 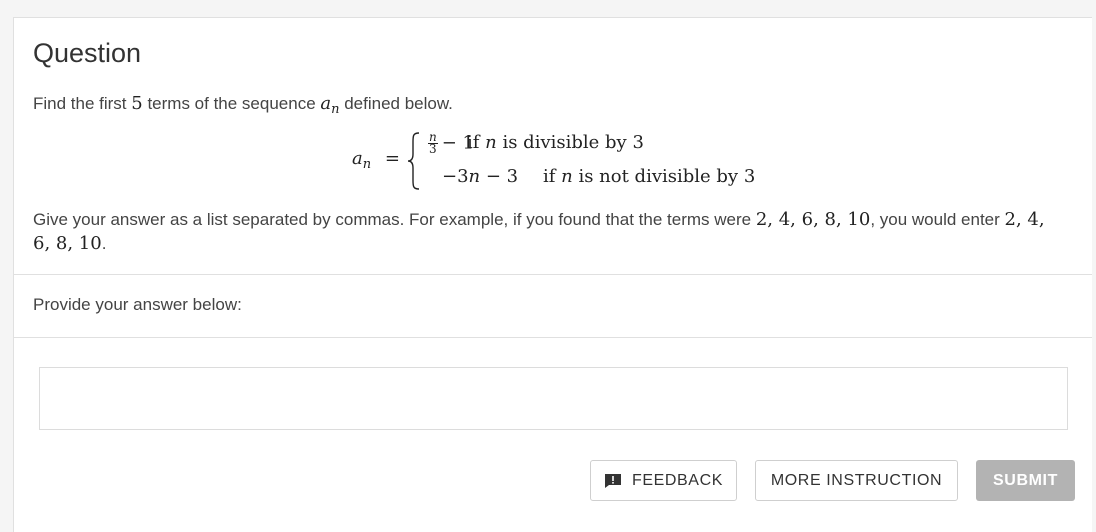 What do you see at coordinates (474, 176) in the screenshot?
I see `case-2-var: n` at bounding box center [474, 176].